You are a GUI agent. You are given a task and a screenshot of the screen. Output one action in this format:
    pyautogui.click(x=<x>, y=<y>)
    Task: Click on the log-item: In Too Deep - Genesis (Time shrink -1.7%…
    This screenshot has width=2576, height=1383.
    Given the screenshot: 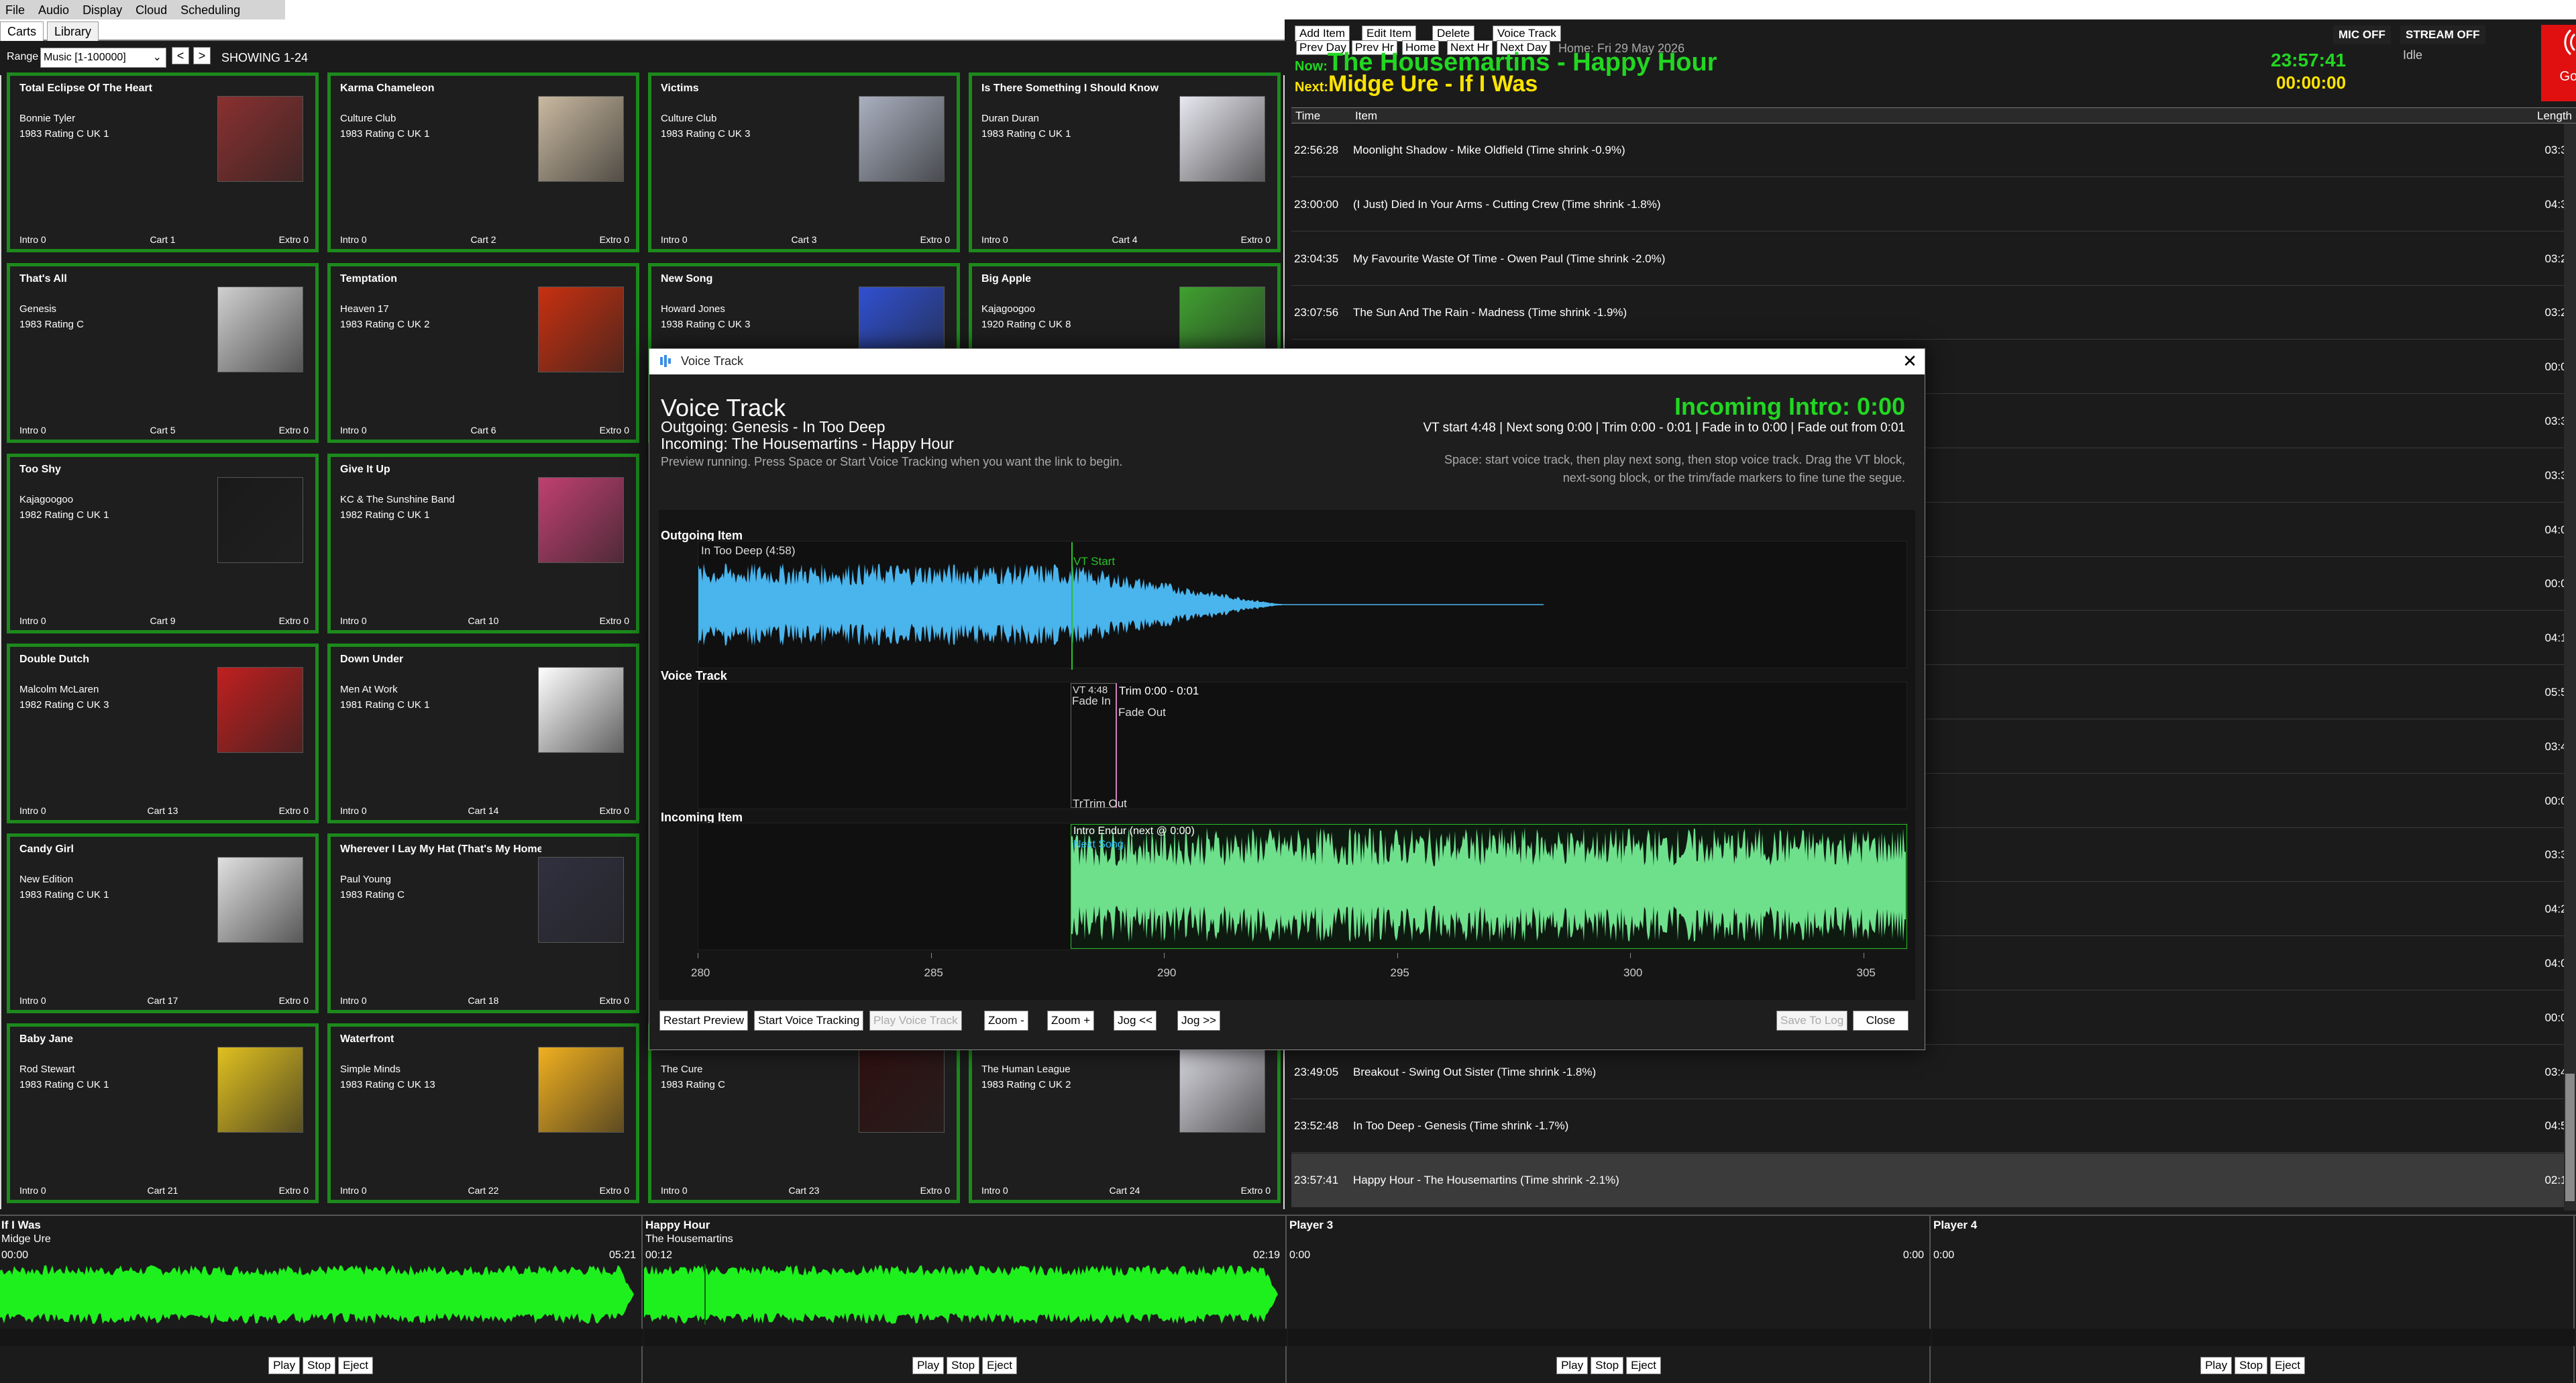 What is the action you would take?
    pyautogui.click(x=1461, y=1126)
    